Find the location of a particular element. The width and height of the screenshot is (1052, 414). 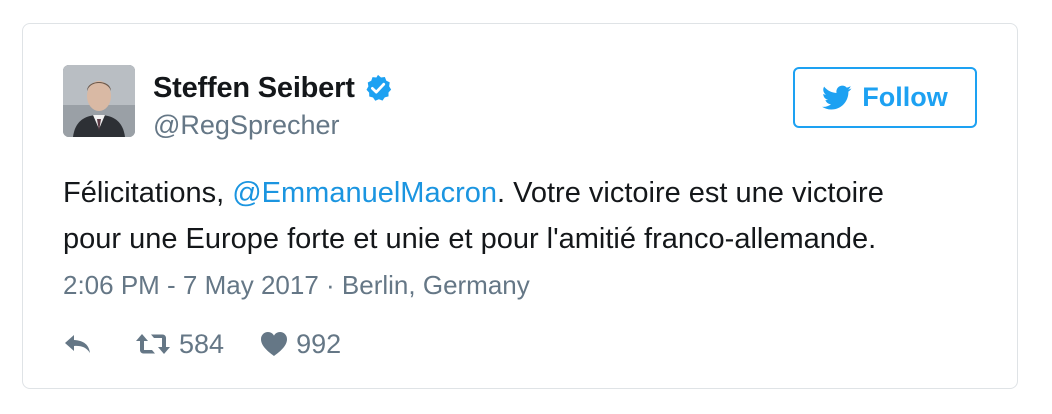

author-name-row: Steffen Seibert is located at coordinates (273, 88).